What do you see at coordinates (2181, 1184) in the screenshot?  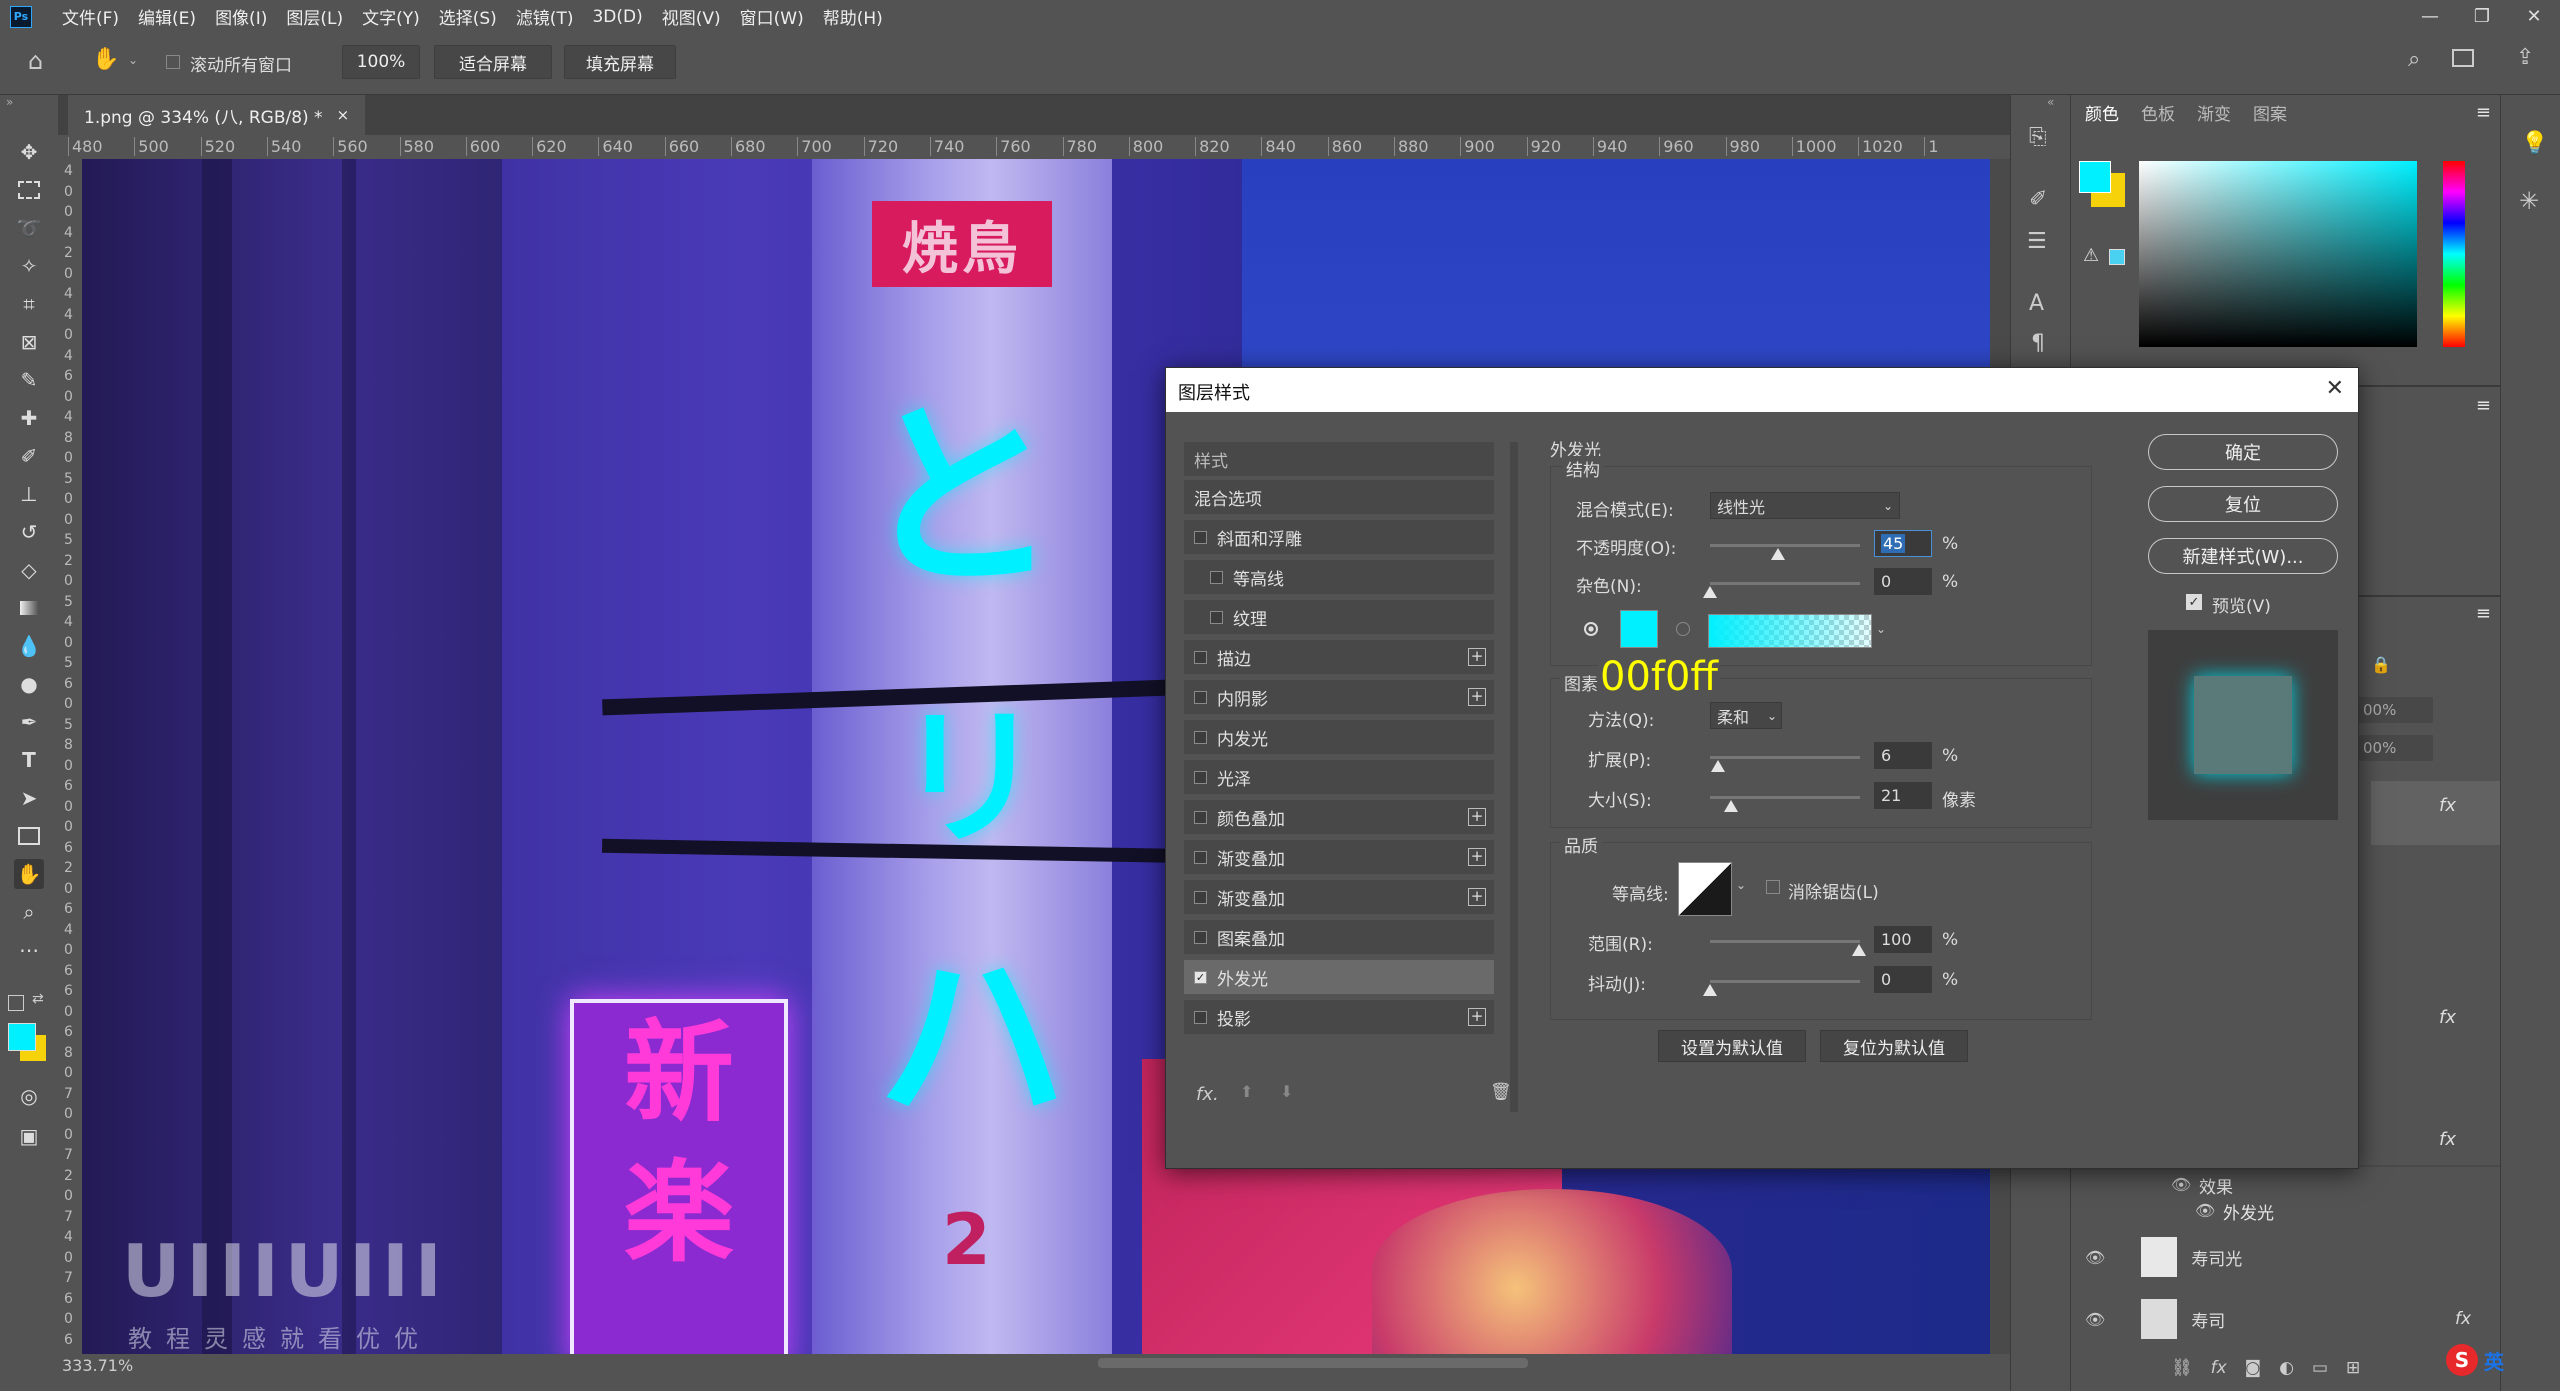 I see `visibility-icon: 👁` at bounding box center [2181, 1184].